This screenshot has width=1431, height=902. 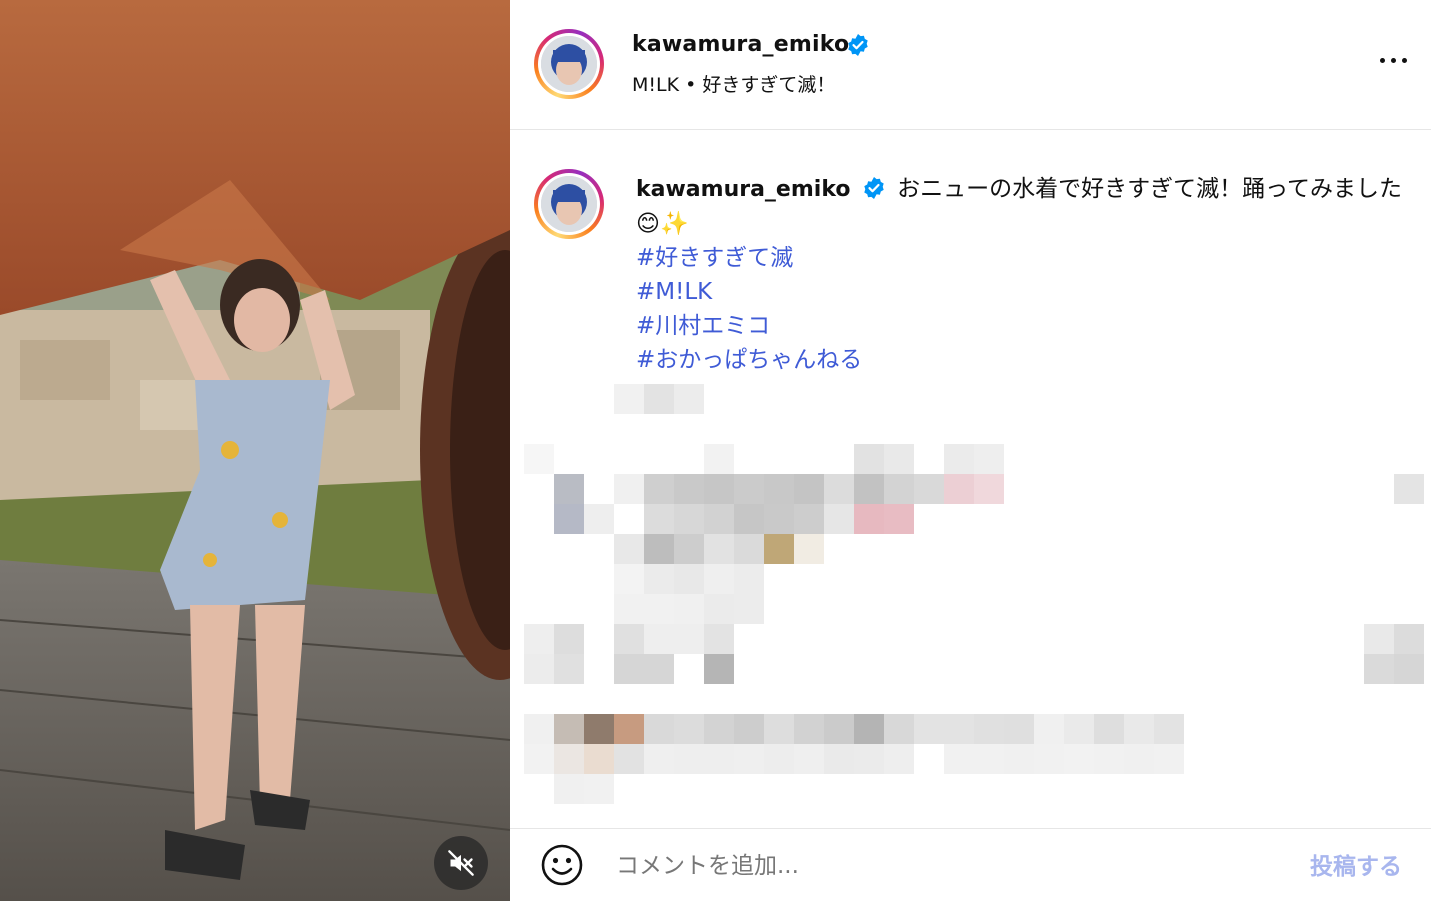 I want to click on comment-bar: 投稿する, so click(x=970, y=865).